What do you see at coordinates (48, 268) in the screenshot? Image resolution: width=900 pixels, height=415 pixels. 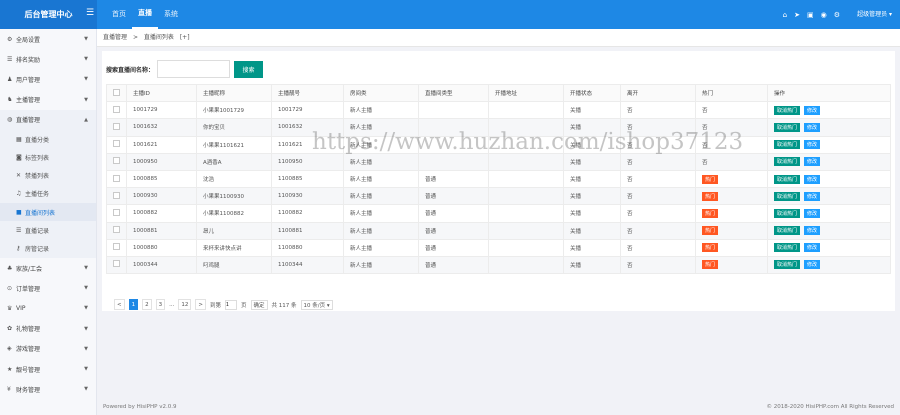 I see `sidebar-item-family: ♣ 家族/工会 ▼` at bounding box center [48, 268].